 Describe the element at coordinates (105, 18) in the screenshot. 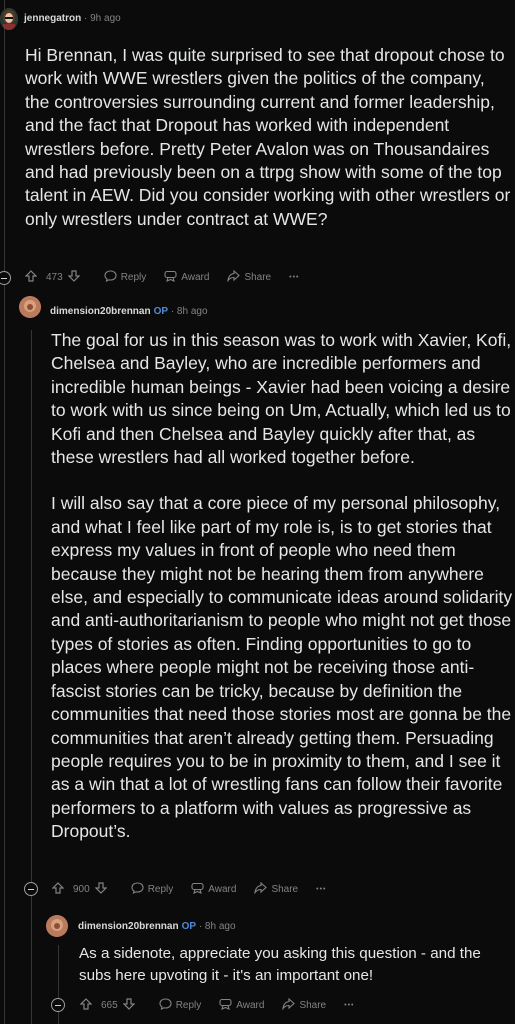

I see `timestamp: 9h ago` at that location.